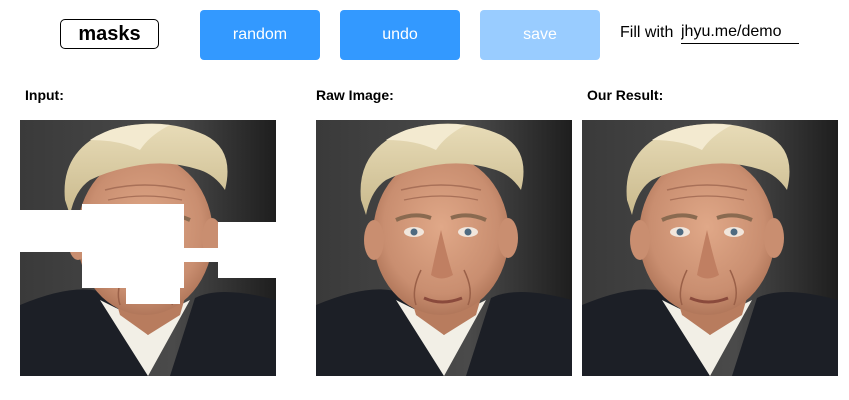  I want to click on fill-label: Fill with, so click(647, 32).